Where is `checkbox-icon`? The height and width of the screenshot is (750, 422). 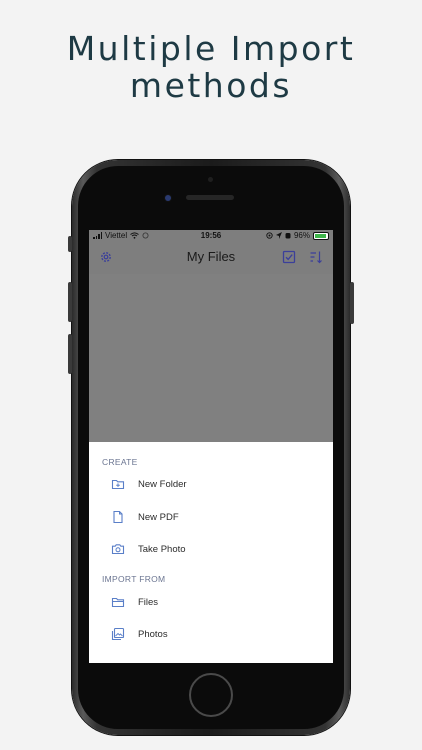 checkbox-icon is located at coordinates (289, 257).